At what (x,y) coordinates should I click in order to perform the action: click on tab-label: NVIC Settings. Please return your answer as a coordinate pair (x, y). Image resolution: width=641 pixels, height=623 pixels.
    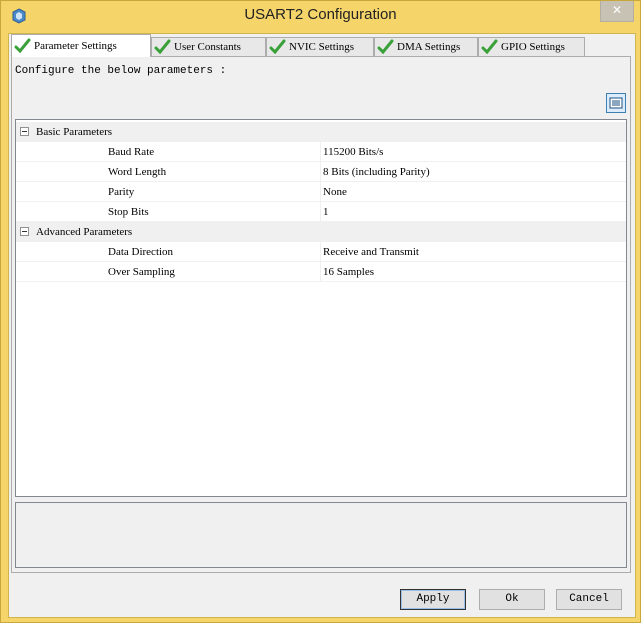
    Looking at the image, I should click on (322, 47).